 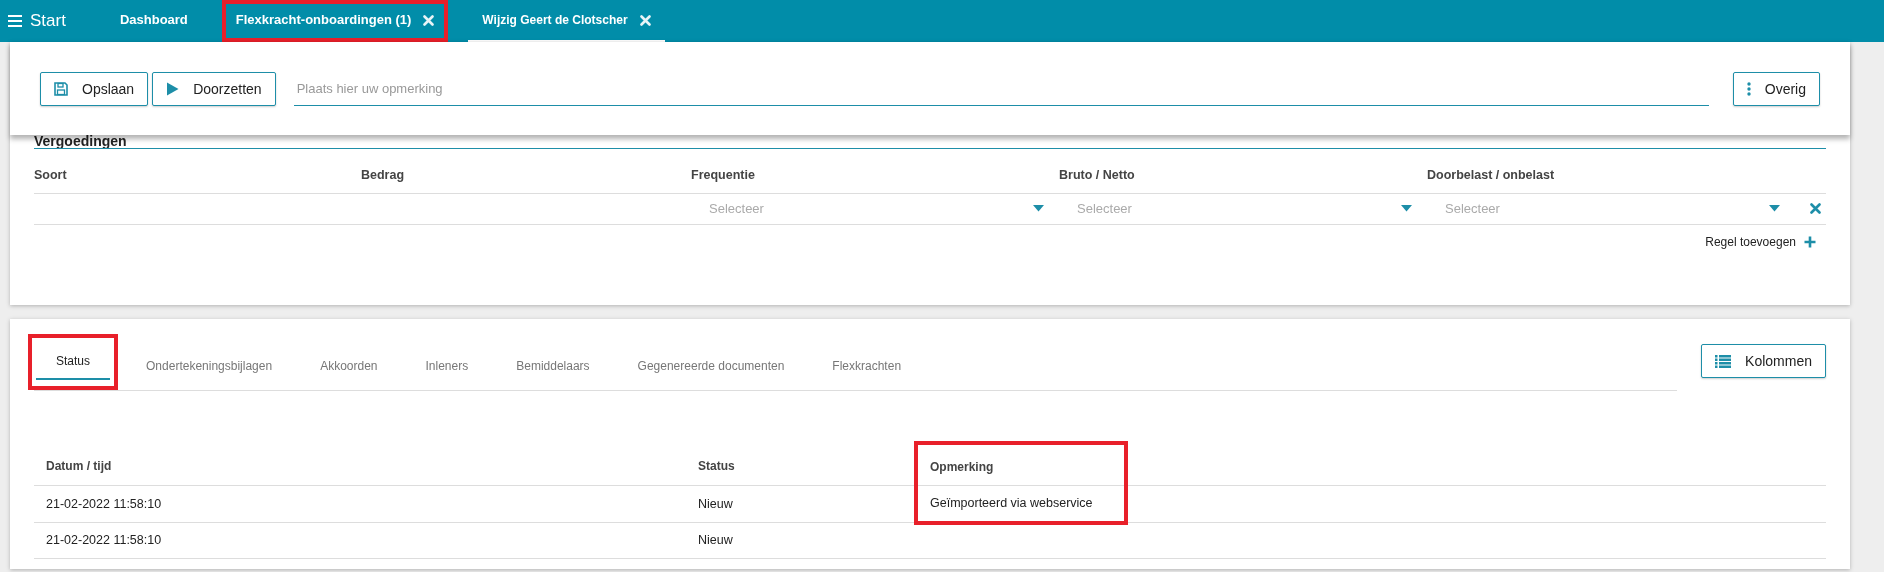 I want to click on table-cell: Geïmporteerd via webservice, so click(x=1021, y=504).